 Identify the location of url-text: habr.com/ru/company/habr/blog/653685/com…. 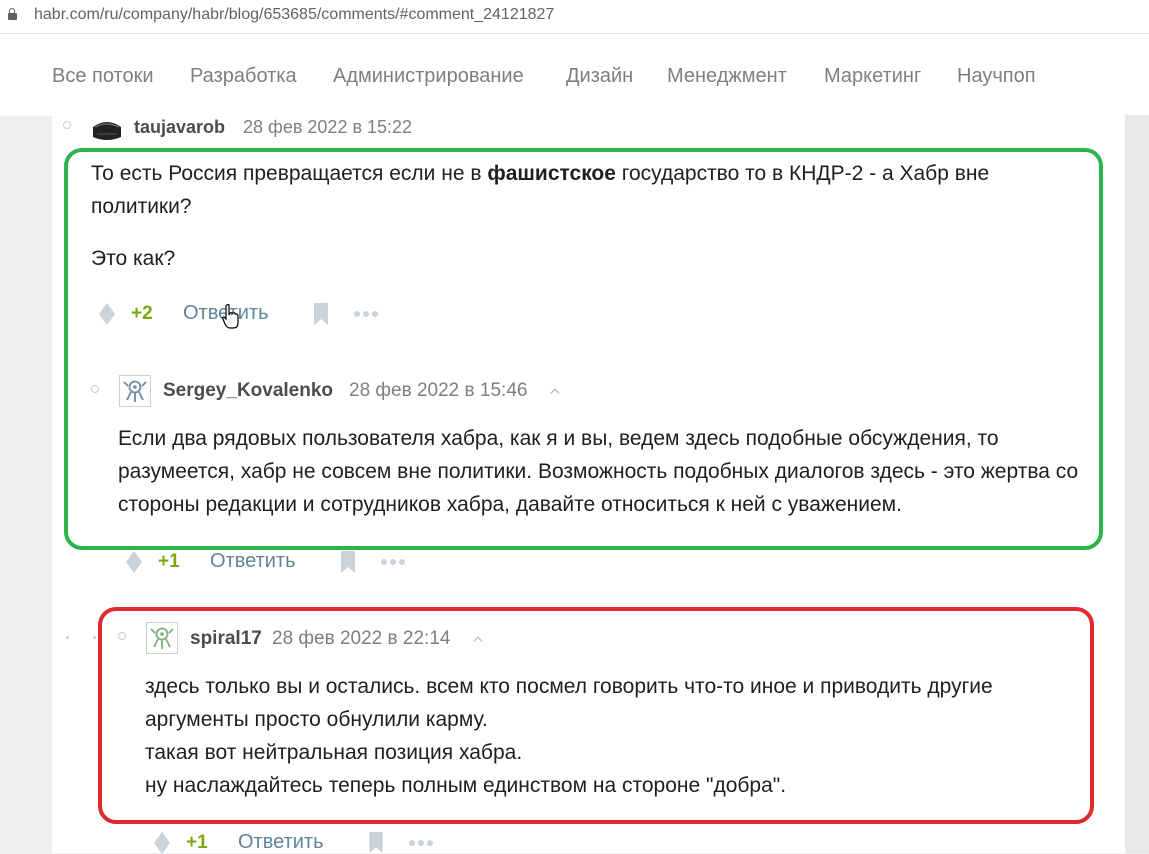
(294, 15).